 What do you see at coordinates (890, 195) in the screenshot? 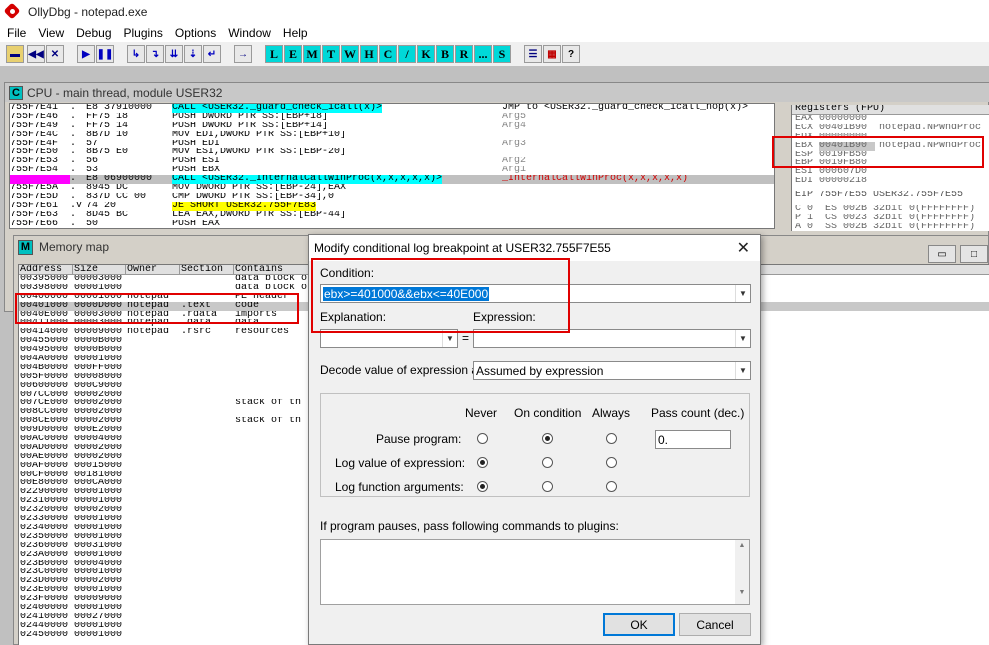
I see `eip-register: EIP 755F7E55 USER32.755F7E55` at bounding box center [890, 195].